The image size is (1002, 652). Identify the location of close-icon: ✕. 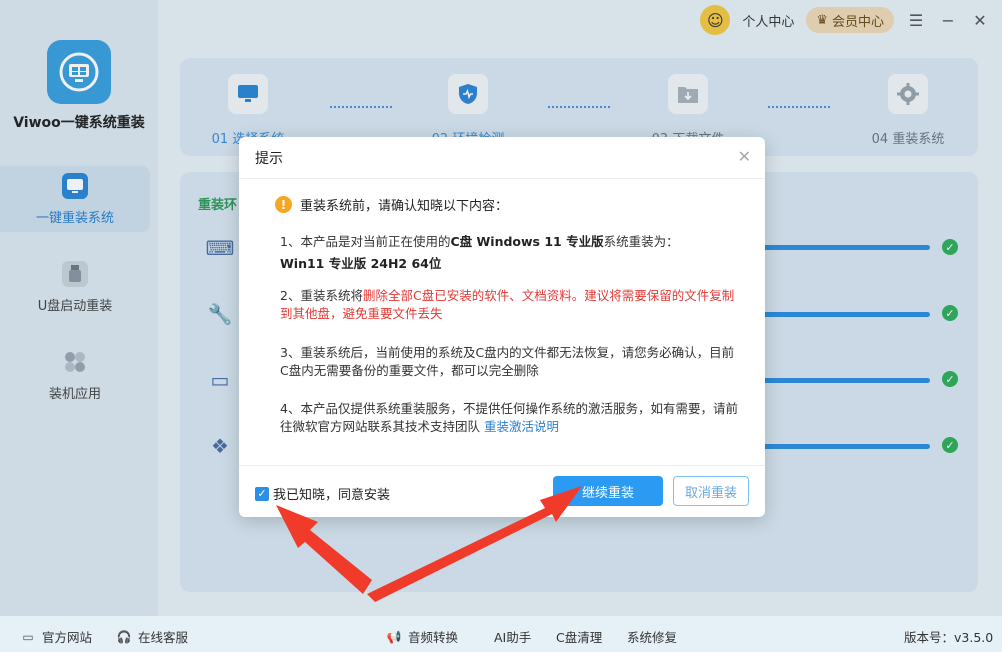
(744, 156).